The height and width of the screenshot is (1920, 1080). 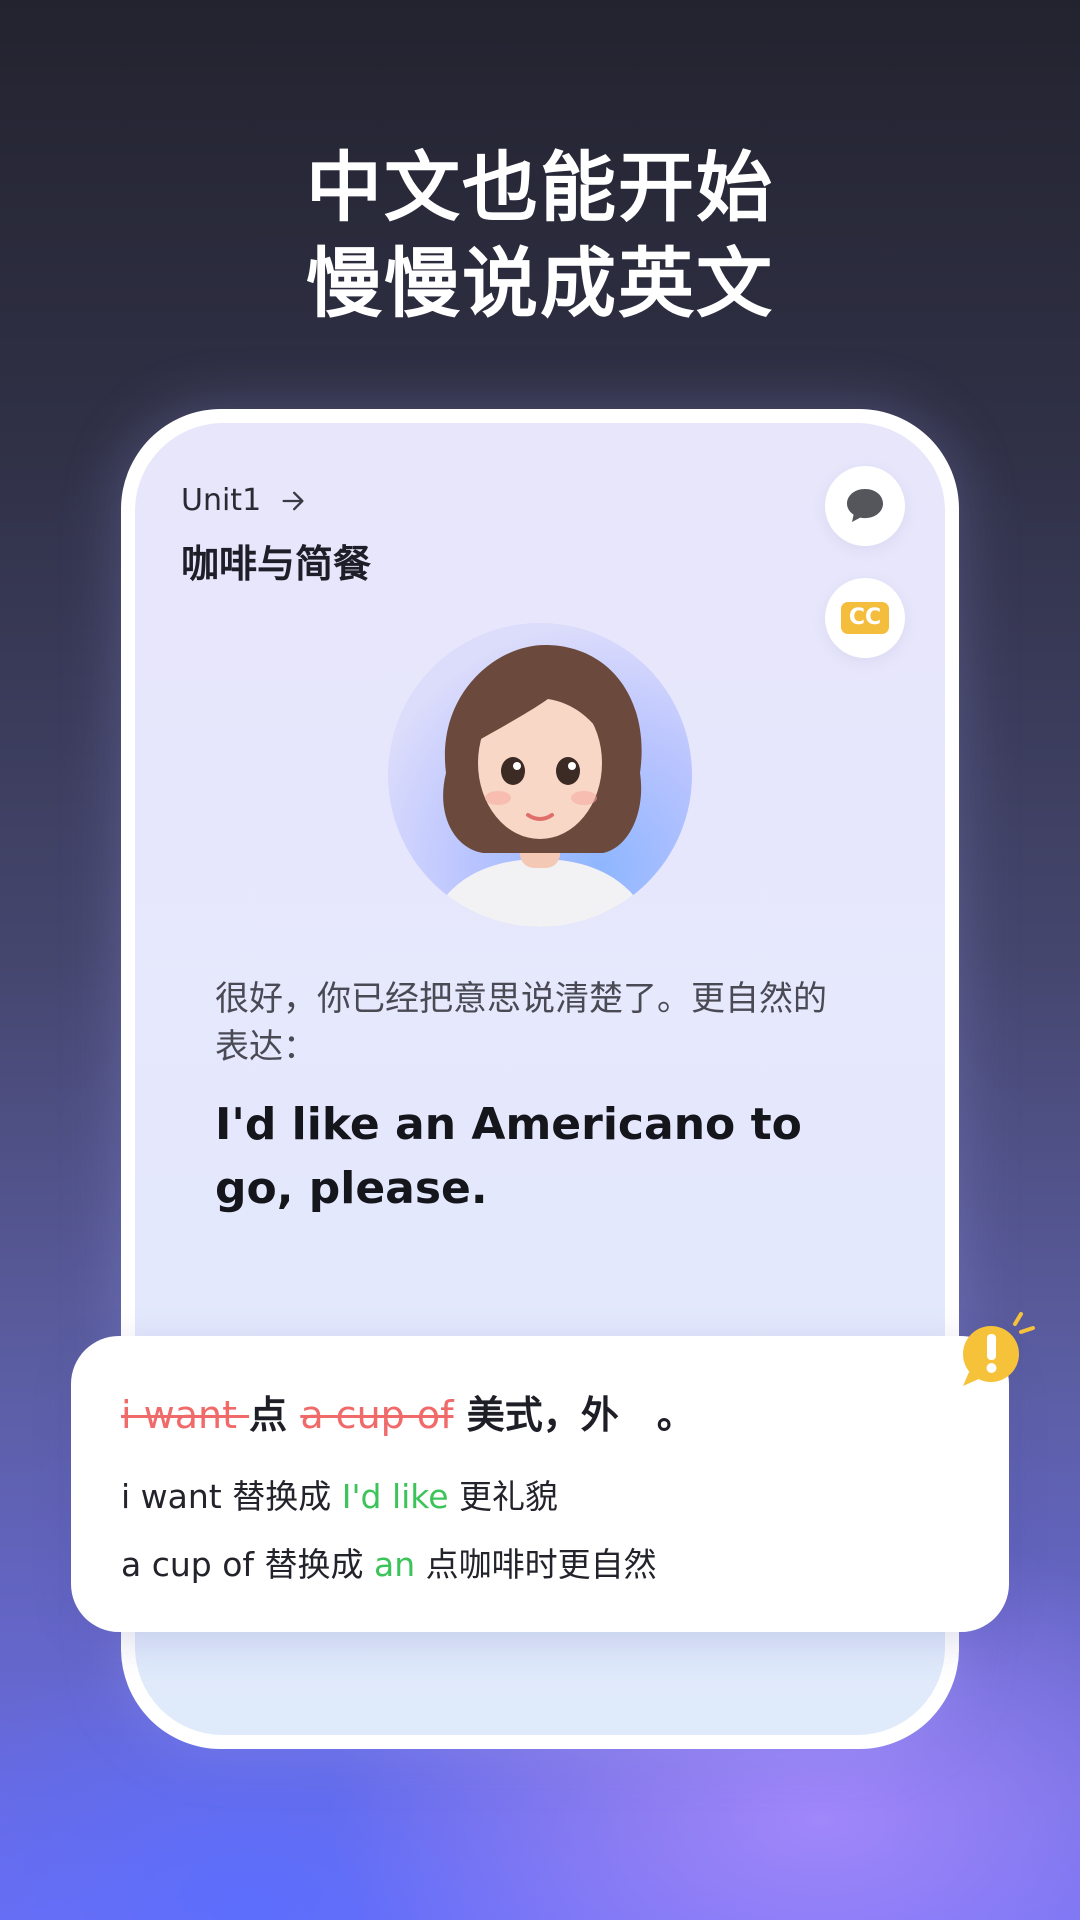 I want to click on alert-icon, so click(x=999, y=1349).